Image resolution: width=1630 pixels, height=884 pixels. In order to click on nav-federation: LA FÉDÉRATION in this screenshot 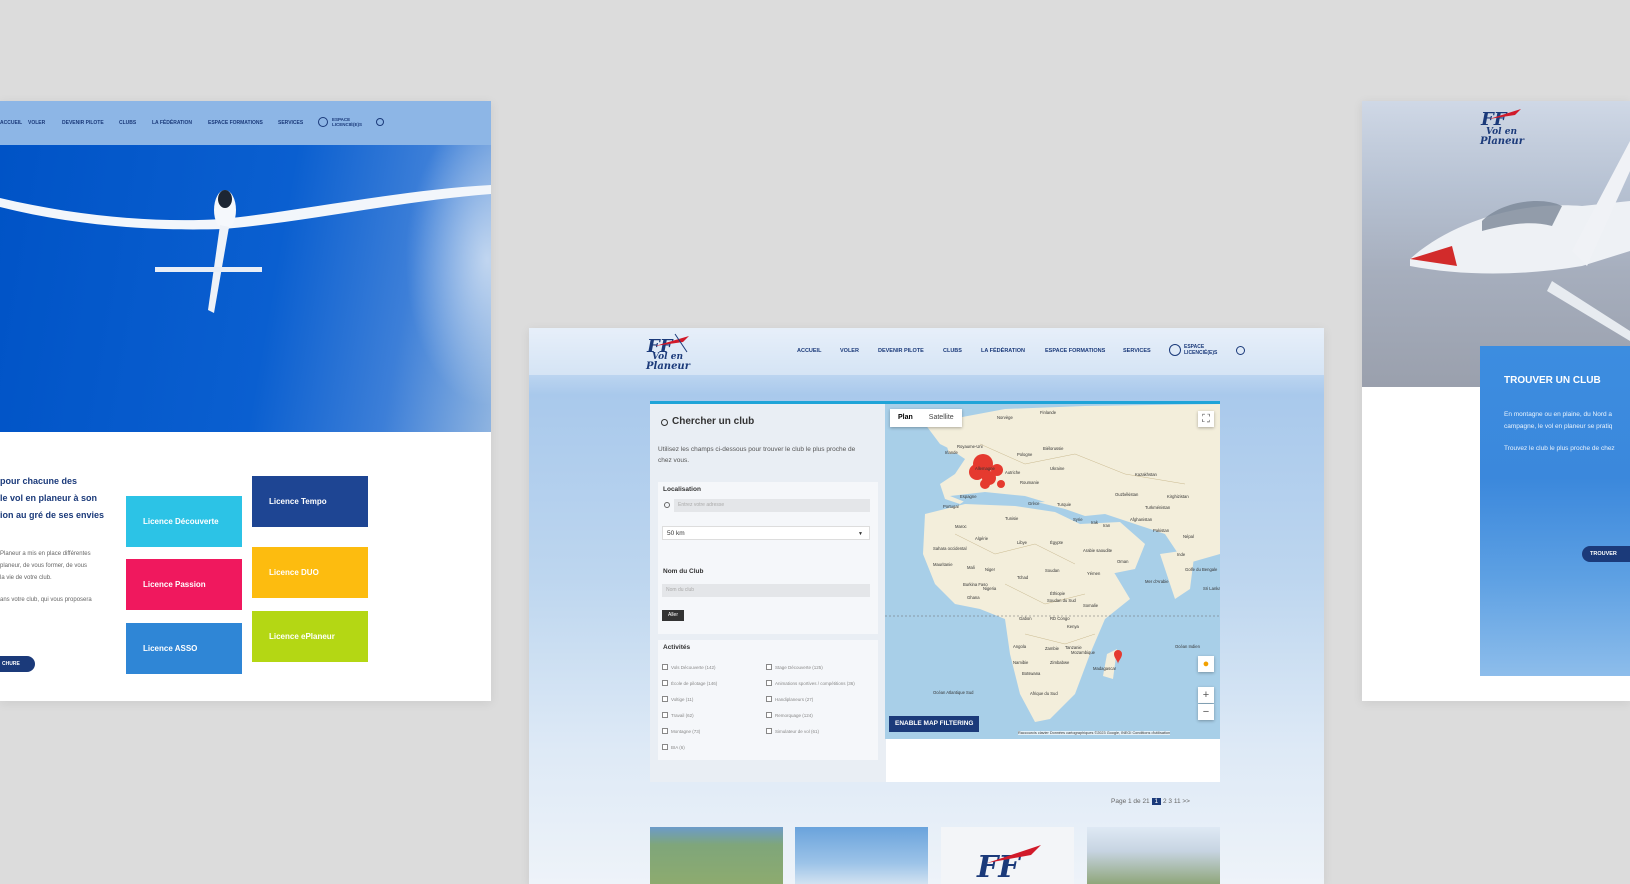, I will do `click(172, 123)`.